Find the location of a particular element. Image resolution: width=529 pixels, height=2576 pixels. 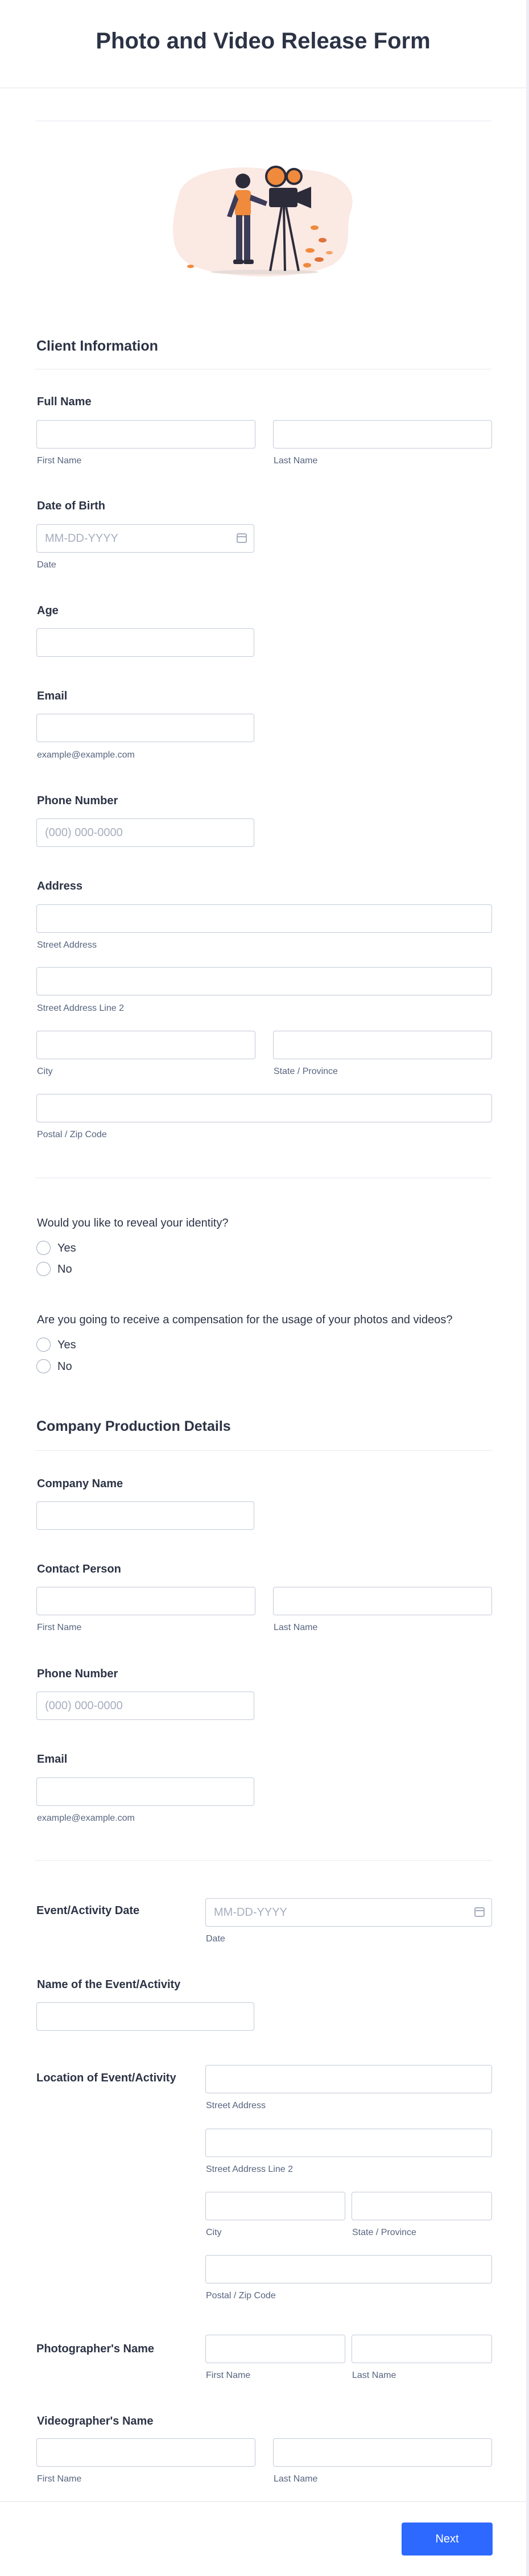

videographer-name-label: Videographer's Name is located at coordinates (95, 2421).